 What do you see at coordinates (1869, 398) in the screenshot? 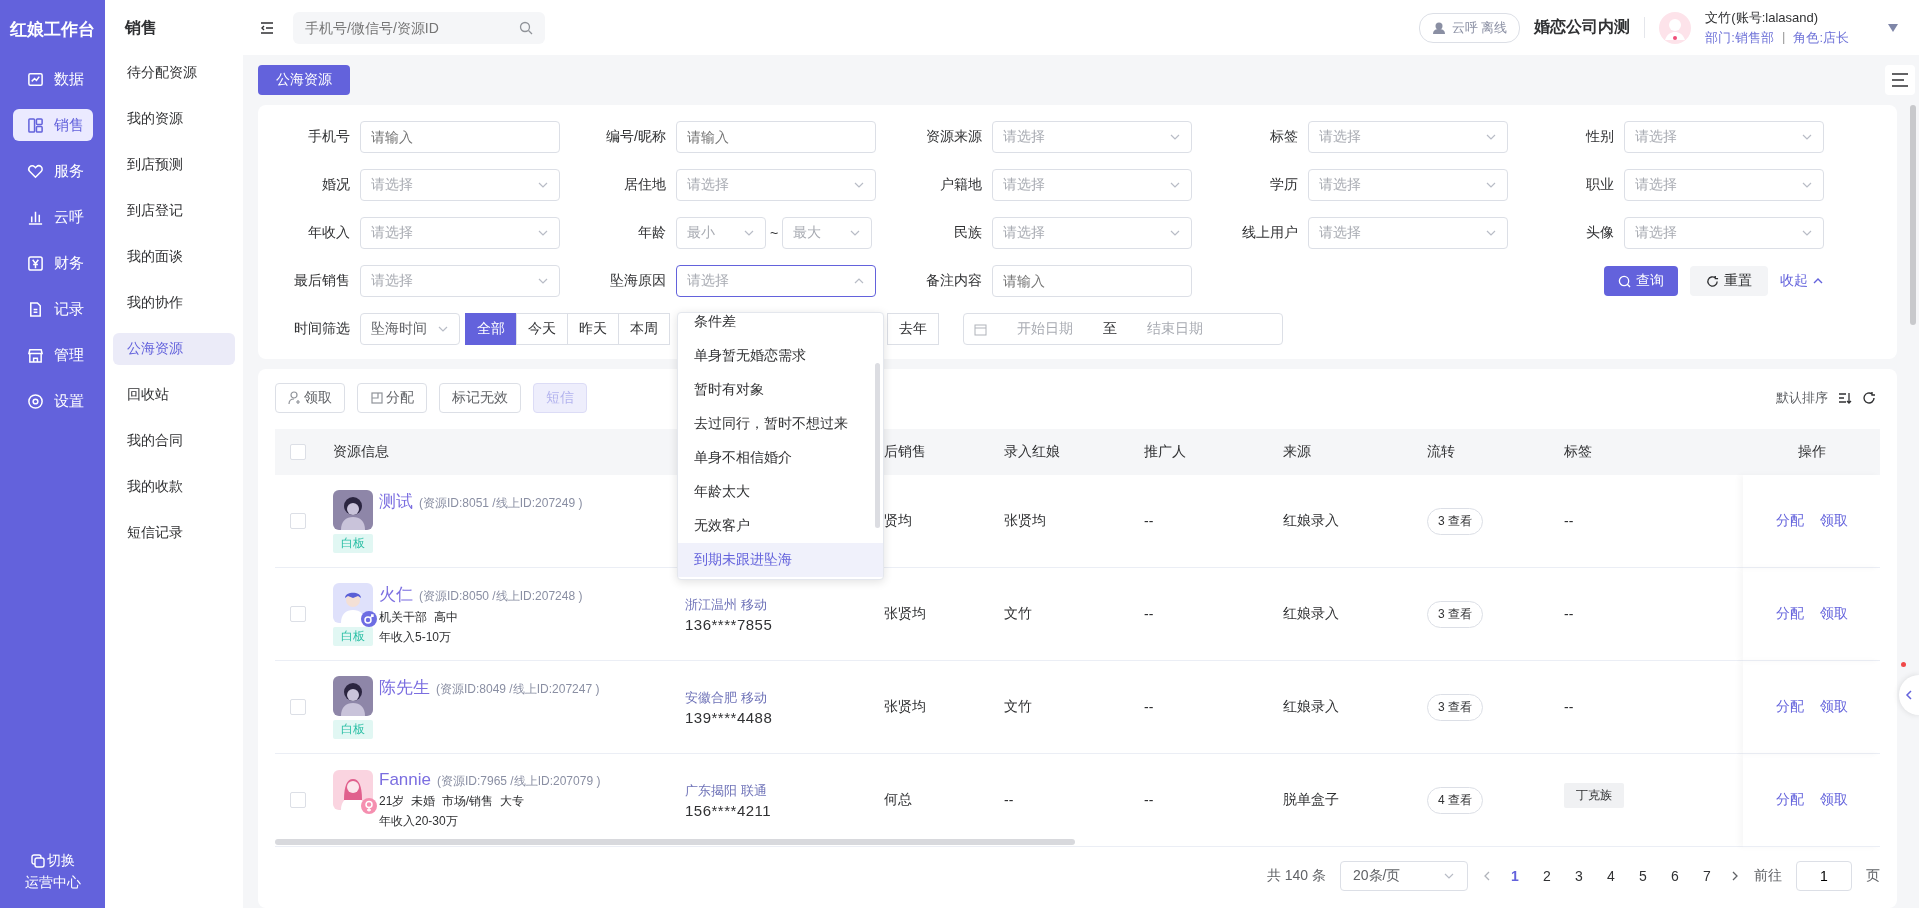
I see `refresh-icon` at bounding box center [1869, 398].